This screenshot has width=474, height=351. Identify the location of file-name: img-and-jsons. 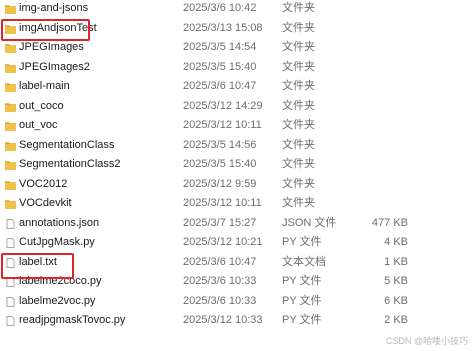
(54, 8).